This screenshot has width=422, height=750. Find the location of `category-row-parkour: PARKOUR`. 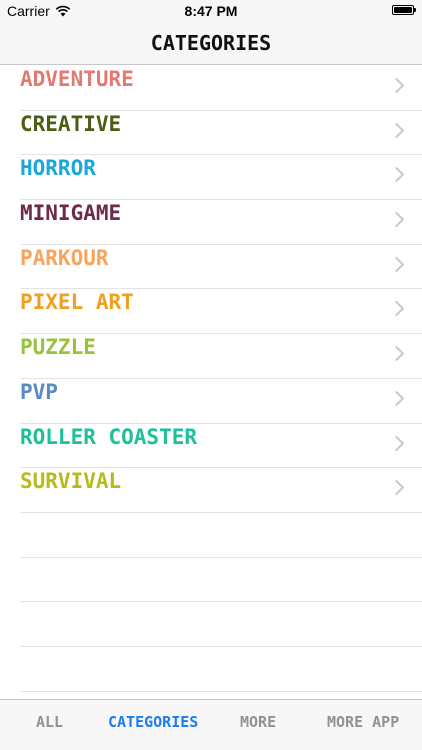

category-row-parkour: PARKOUR is located at coordinates (221, 267).